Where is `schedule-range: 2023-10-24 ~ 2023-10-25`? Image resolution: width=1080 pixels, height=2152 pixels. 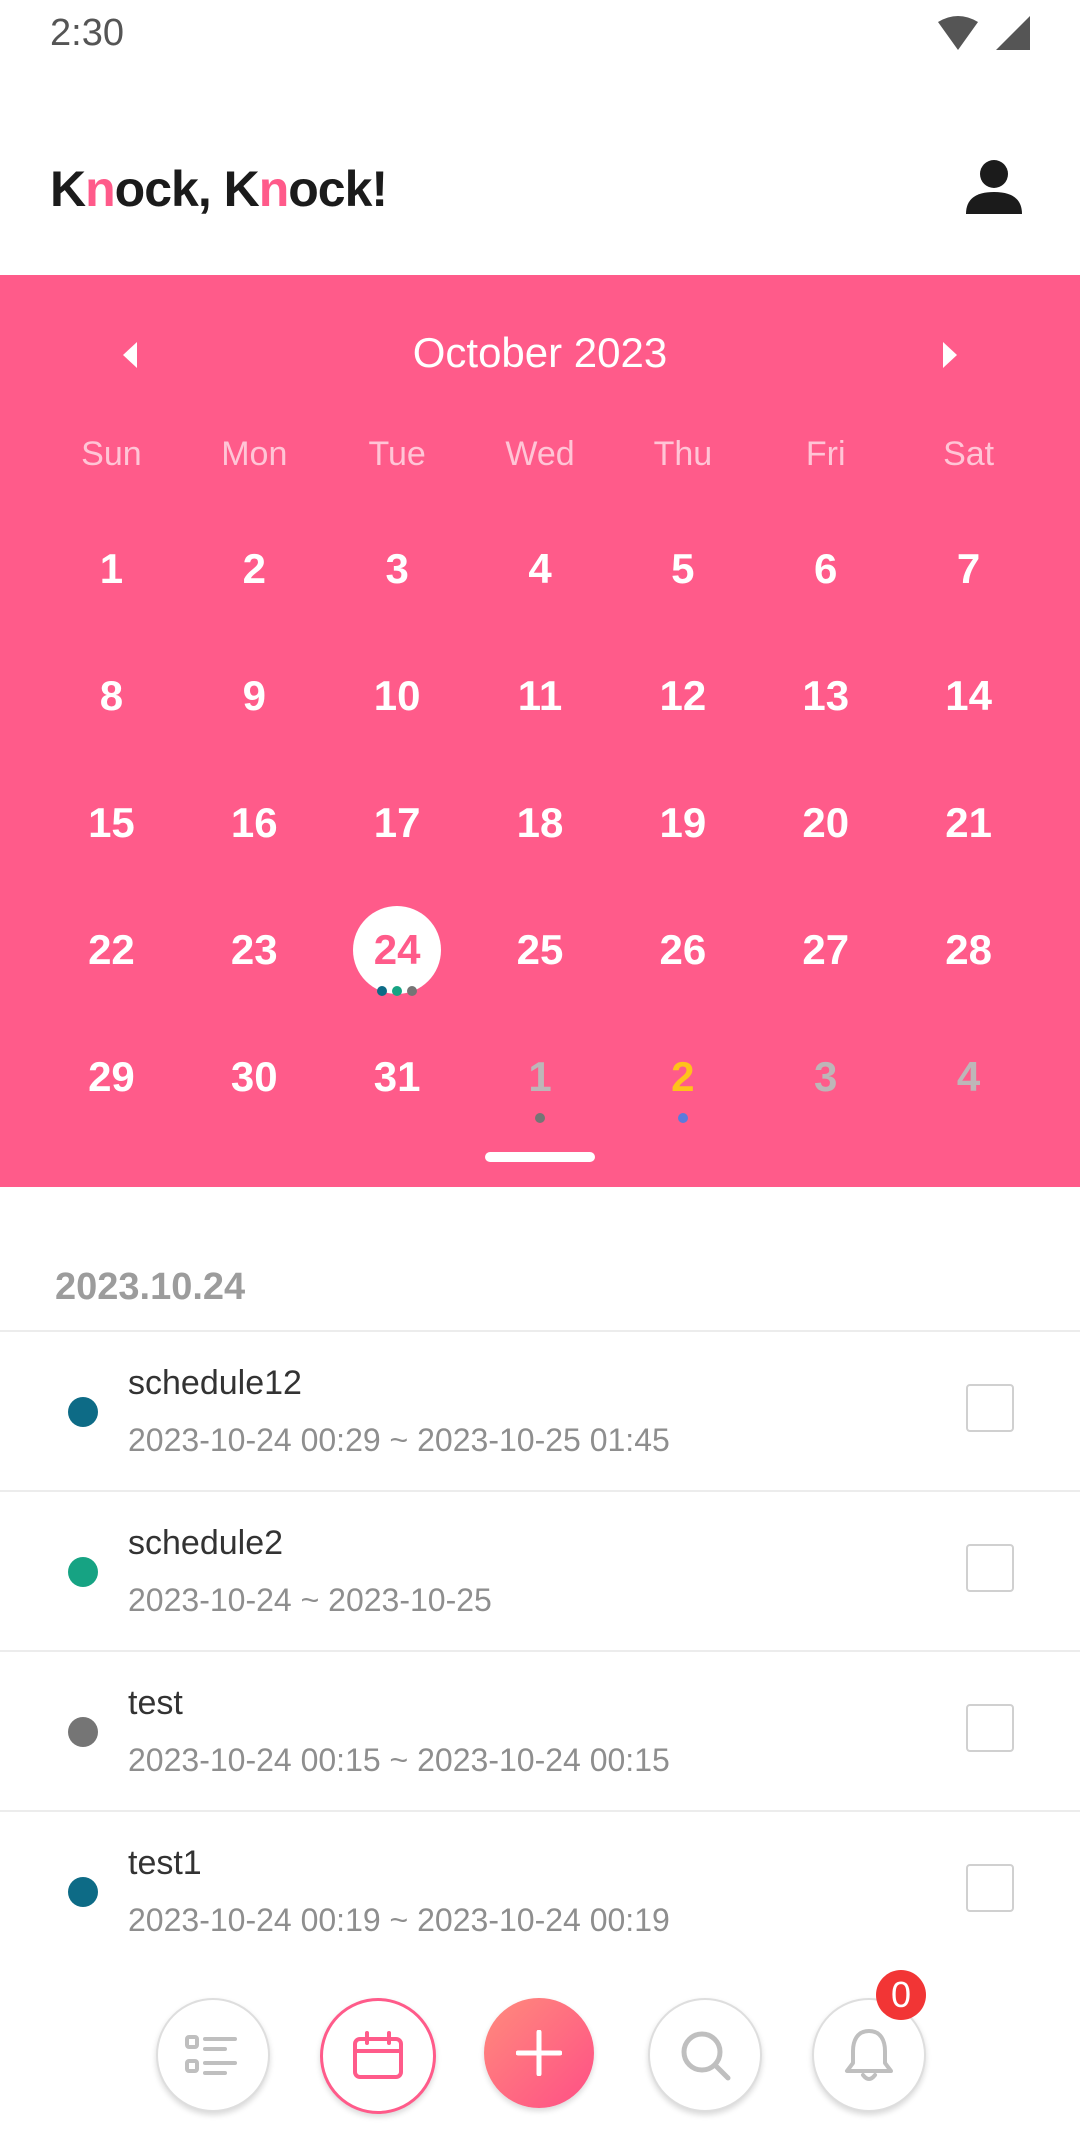
schedule-range: 2023-10-24 ~ 2023-10-25 is located at coordinates (310, 1600).